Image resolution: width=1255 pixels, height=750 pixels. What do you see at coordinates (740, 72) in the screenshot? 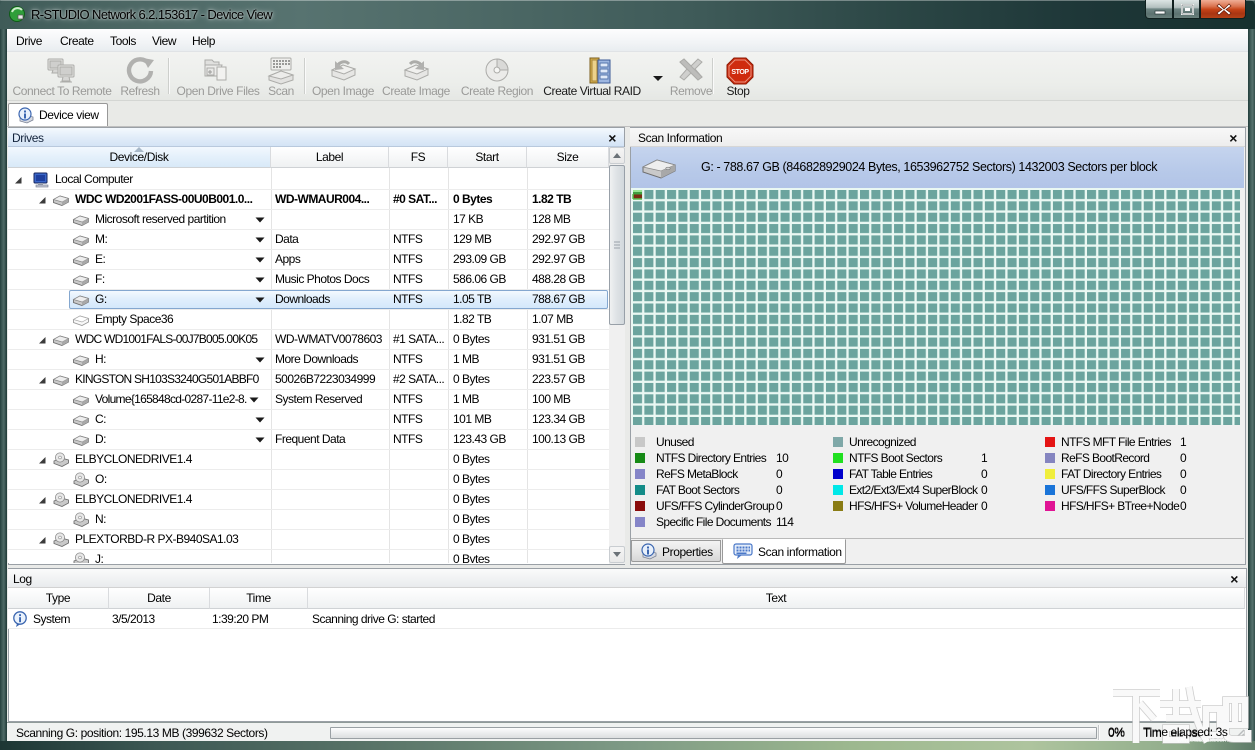
I see `svg-text: STOP` at bounding box center [740, 72].